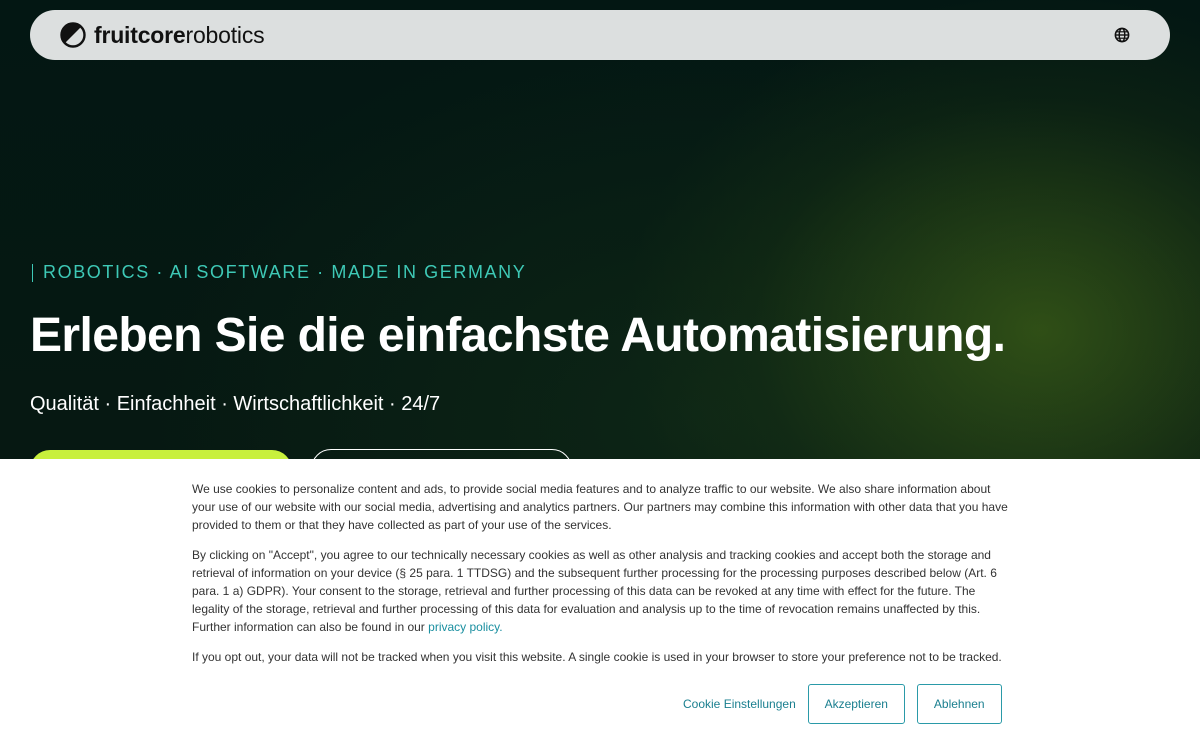  What do you see at coordinates (225, 34) in the screenshot?
I see `brand-name-light: robotics` at bounding box center [225, 34].